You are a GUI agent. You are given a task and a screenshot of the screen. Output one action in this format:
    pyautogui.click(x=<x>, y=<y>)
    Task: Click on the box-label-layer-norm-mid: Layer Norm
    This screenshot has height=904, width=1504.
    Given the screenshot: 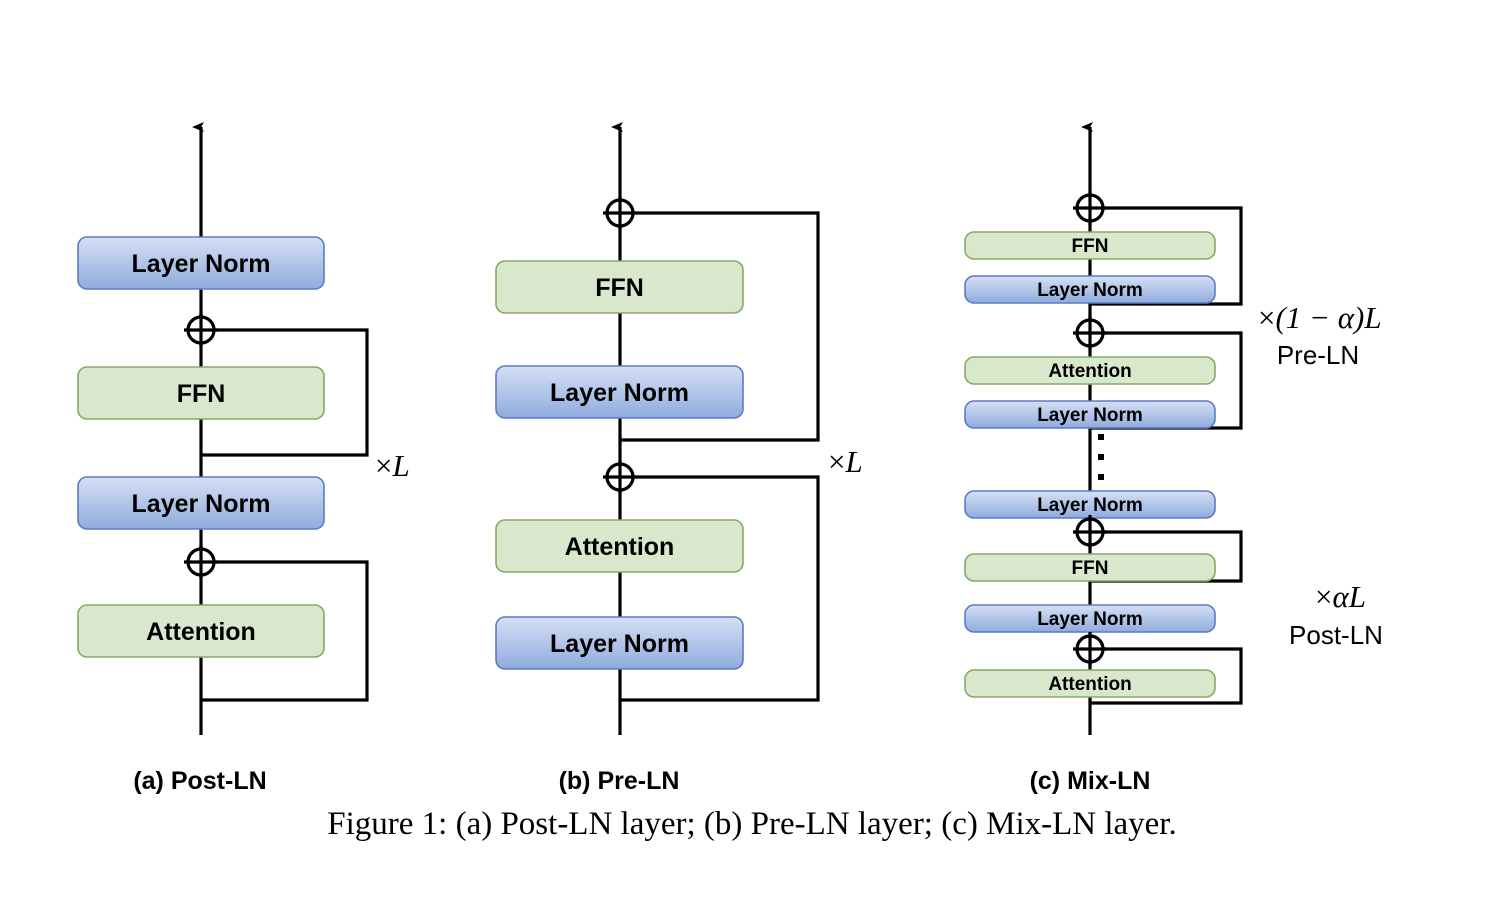 What is the action you would take?
    pyautogui.click(x=201, y=504)
    